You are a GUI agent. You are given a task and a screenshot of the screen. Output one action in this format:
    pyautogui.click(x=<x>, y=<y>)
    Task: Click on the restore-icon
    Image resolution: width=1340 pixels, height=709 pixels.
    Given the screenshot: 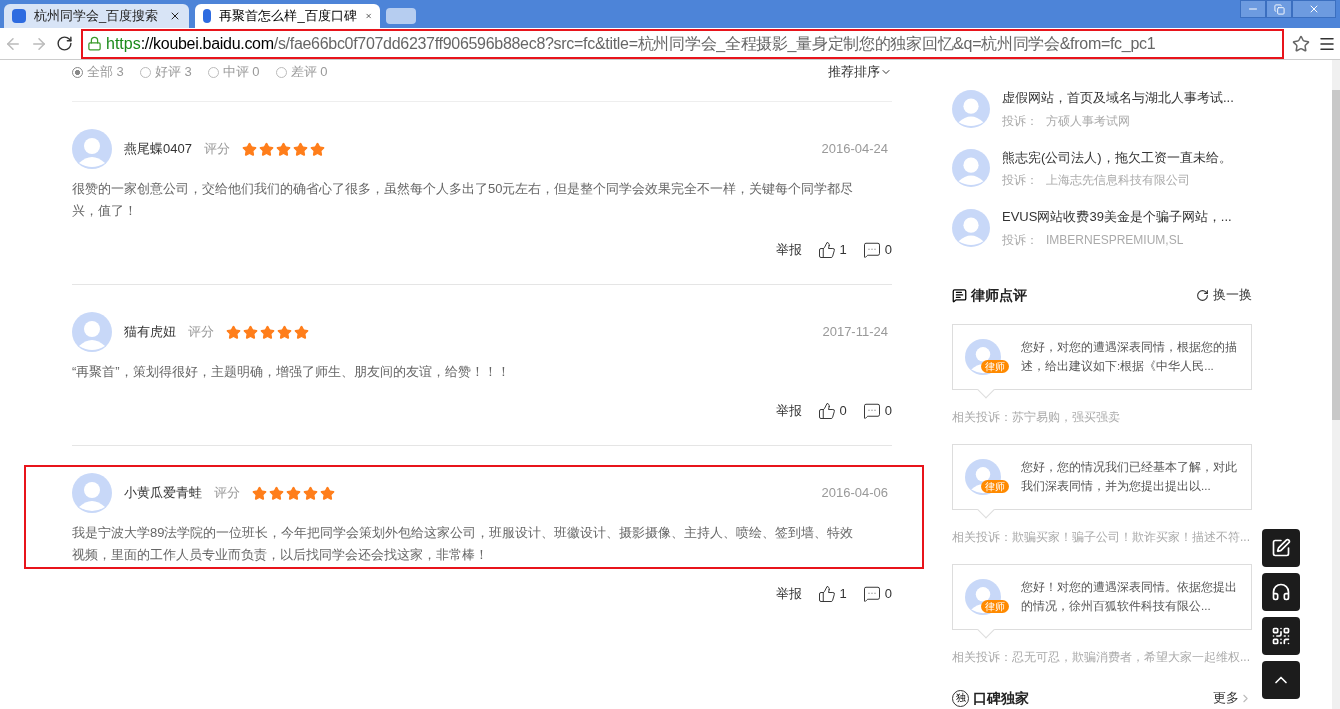 What is the action you would take?
    pyautogui.click(x=1279, y=9)
    